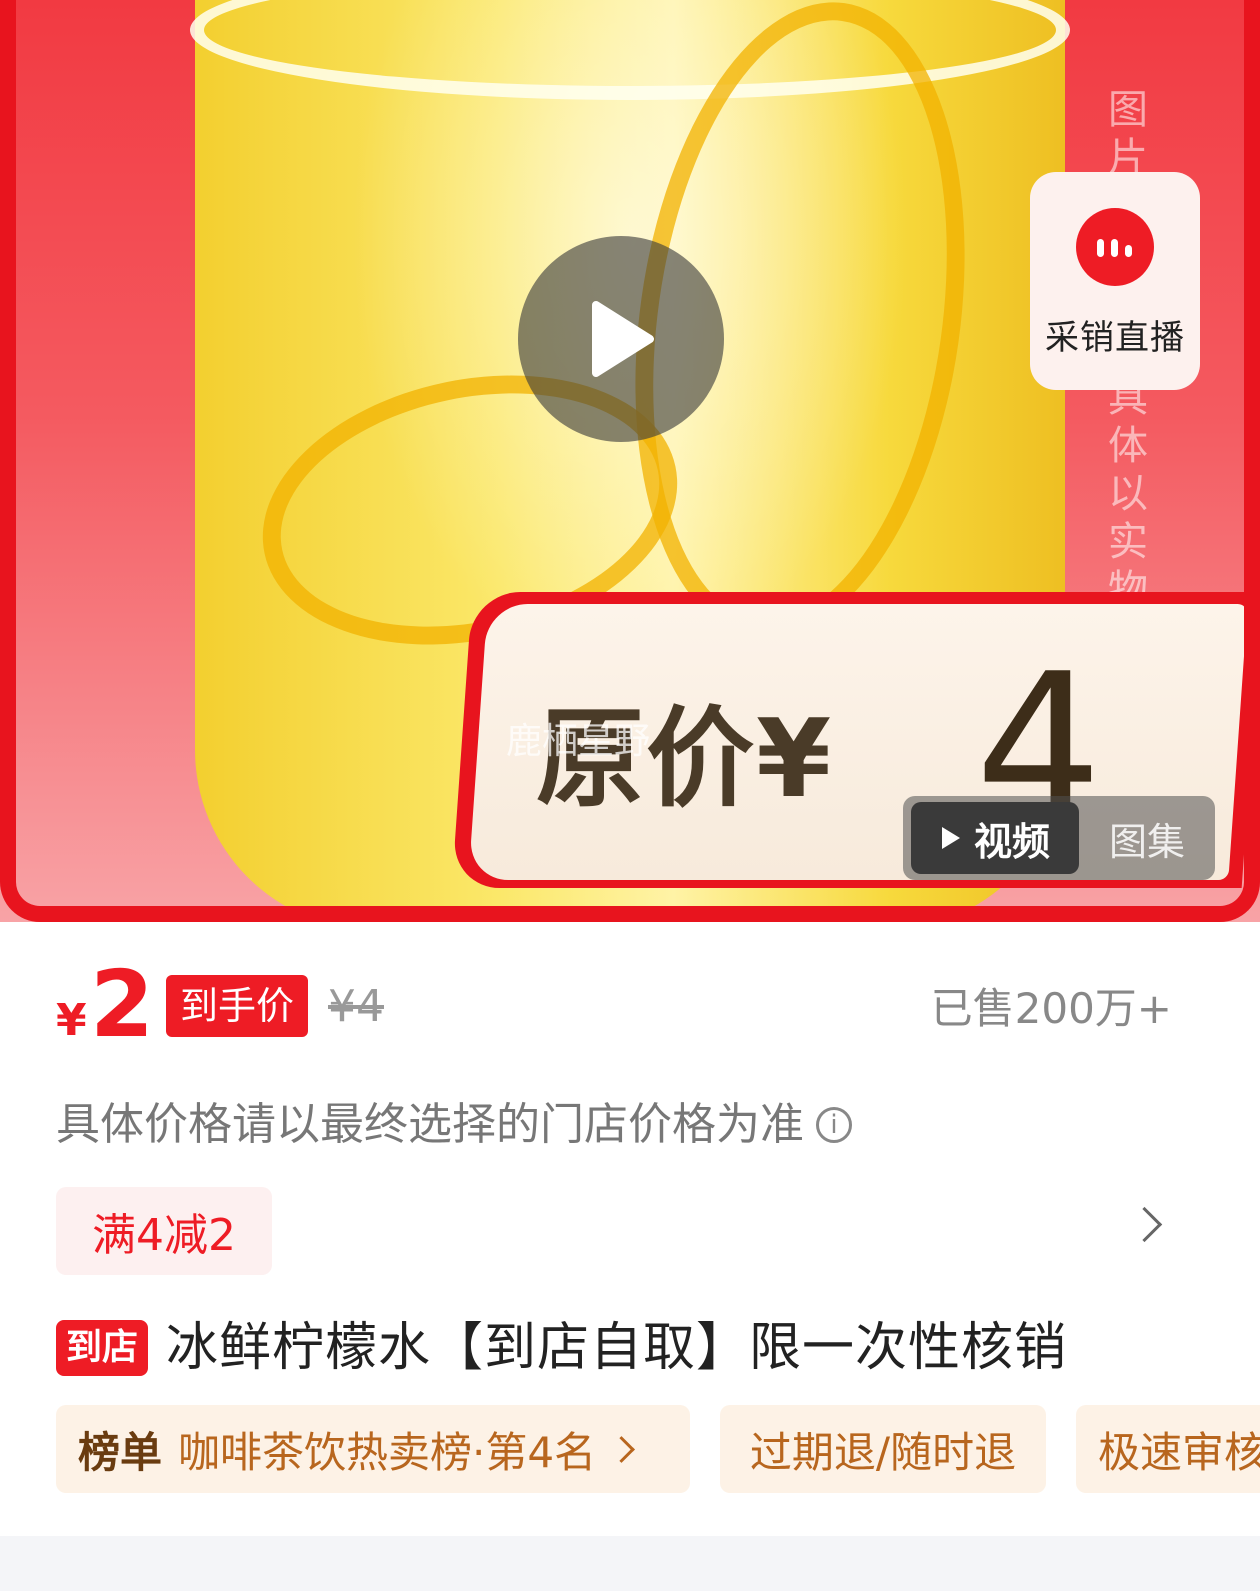 The height and width of the screenshot is (1591, 1260). Describe the element at coordinates (621, 1005) in the screenshot. I see `price-row: ¥ 2 到手价 ¥4 已售200万+` at that location.